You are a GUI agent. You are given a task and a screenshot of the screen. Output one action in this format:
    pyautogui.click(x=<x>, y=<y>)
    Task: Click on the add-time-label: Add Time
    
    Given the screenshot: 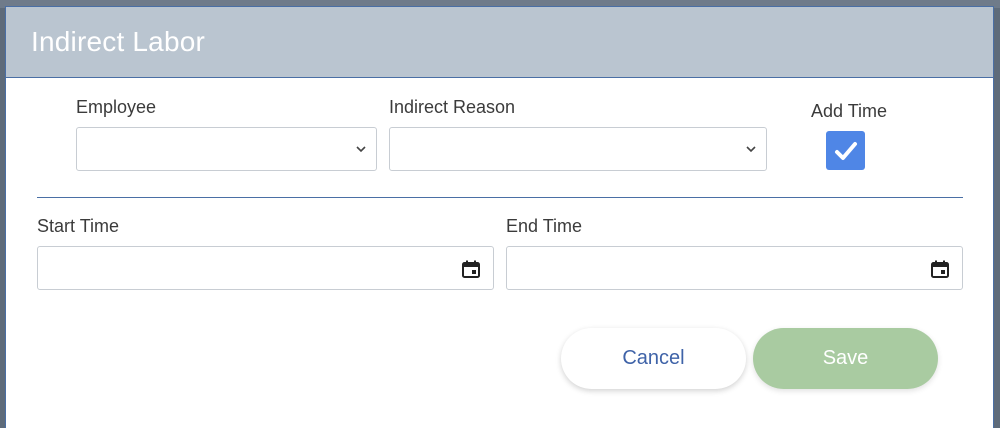 What is the action you would take?
    pyautogui.click(x=849, y=111)
    